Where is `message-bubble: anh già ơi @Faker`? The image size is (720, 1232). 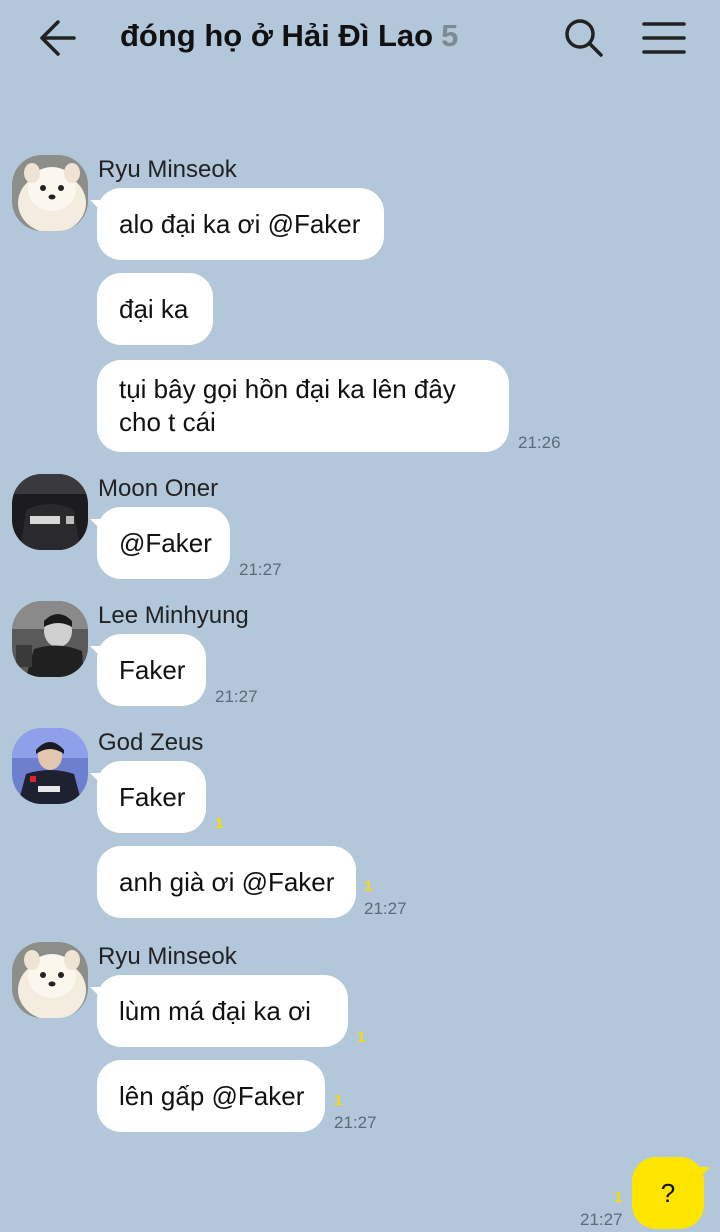
message-bubble: anh già ơi @Faker is located at coordinates (226, 882).